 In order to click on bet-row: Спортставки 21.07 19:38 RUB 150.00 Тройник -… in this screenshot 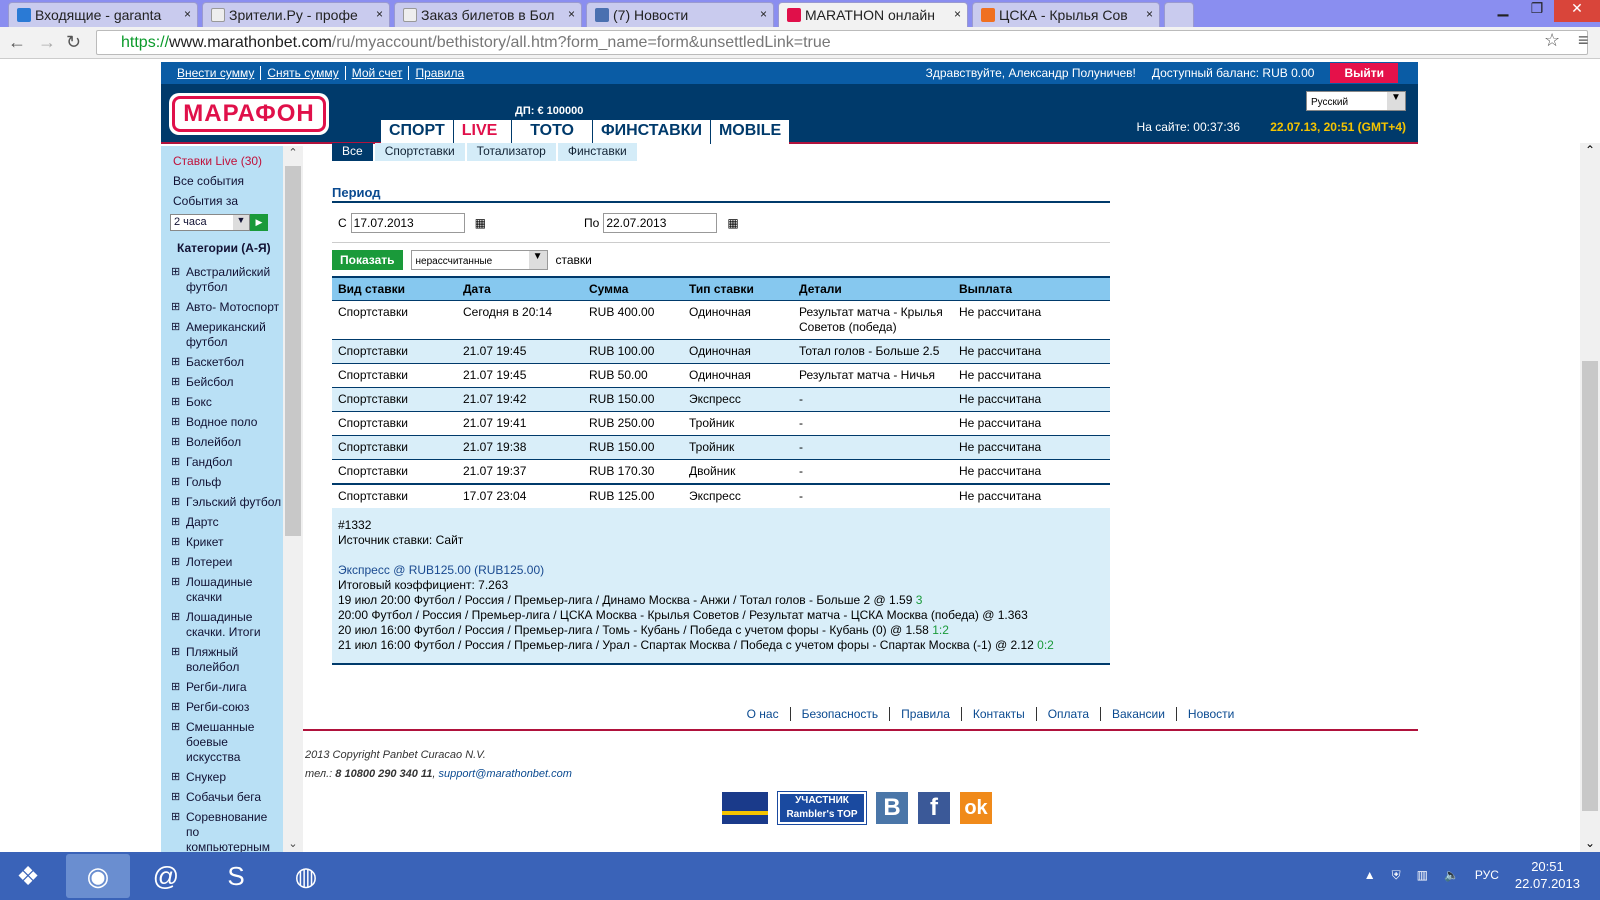, I will do `click(721, 447)`.